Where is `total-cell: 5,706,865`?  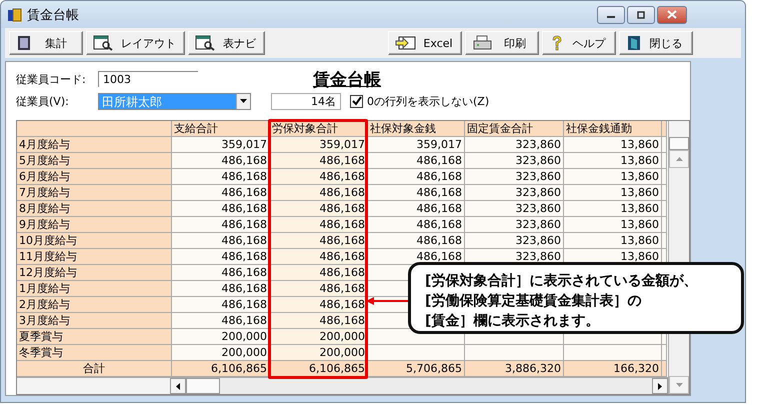
total-cell: 5,706,865 is located at coordinates (416, 369).